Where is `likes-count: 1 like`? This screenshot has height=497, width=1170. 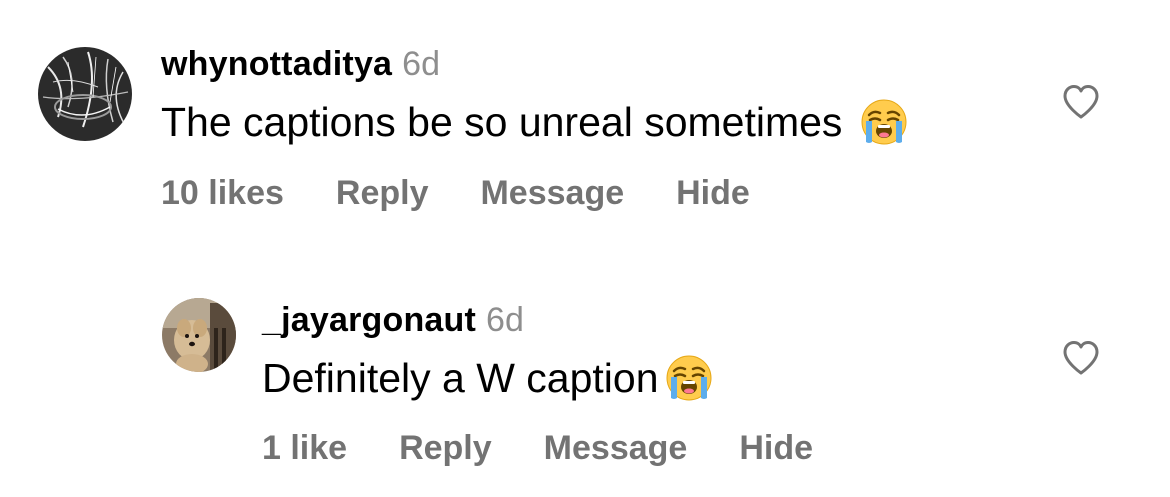
likes-count: 1 like is located at coordinates (304, 448).